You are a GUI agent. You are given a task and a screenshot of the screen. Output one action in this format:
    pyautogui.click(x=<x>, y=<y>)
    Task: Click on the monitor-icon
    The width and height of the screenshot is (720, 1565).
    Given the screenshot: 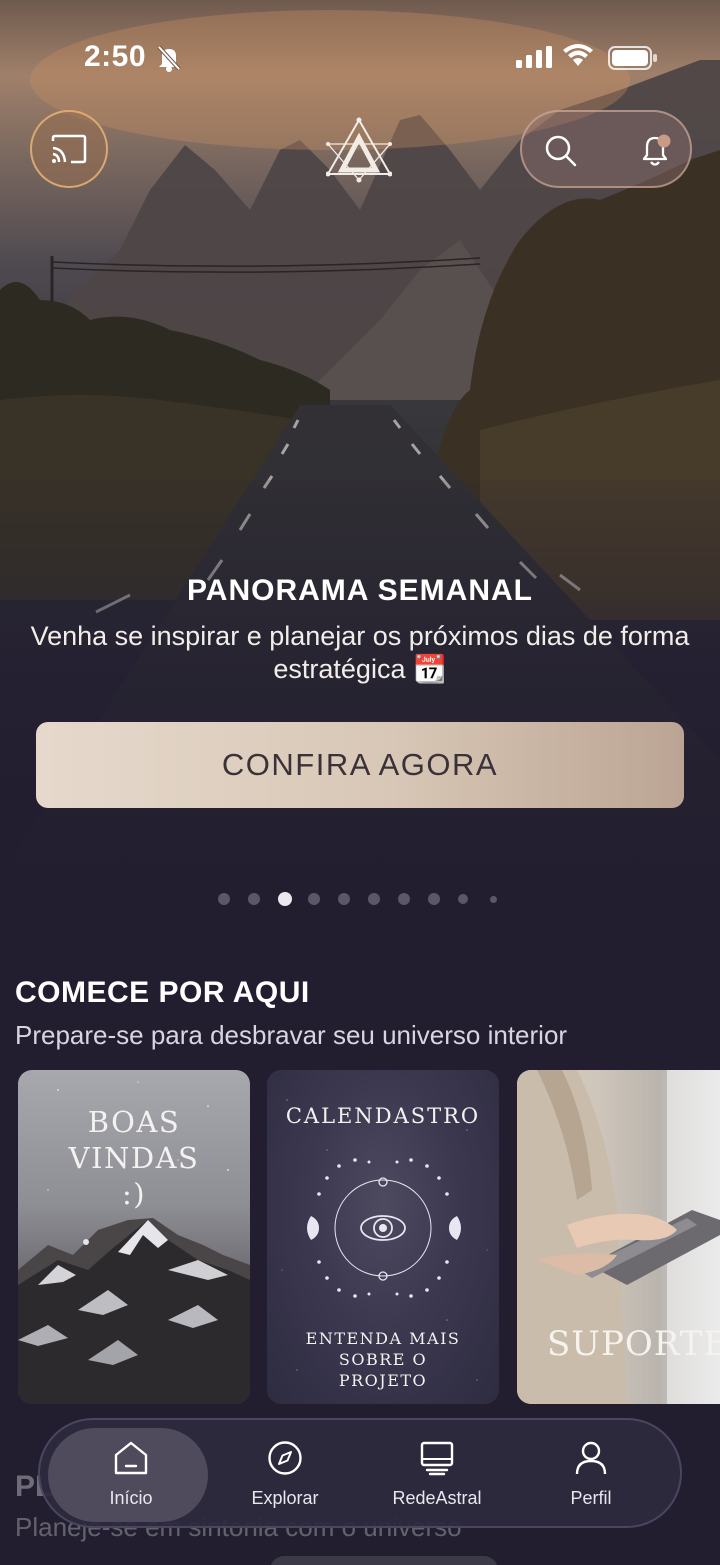 What is the action you would take?
    pyautogui.click(x=437, y=1458)
    